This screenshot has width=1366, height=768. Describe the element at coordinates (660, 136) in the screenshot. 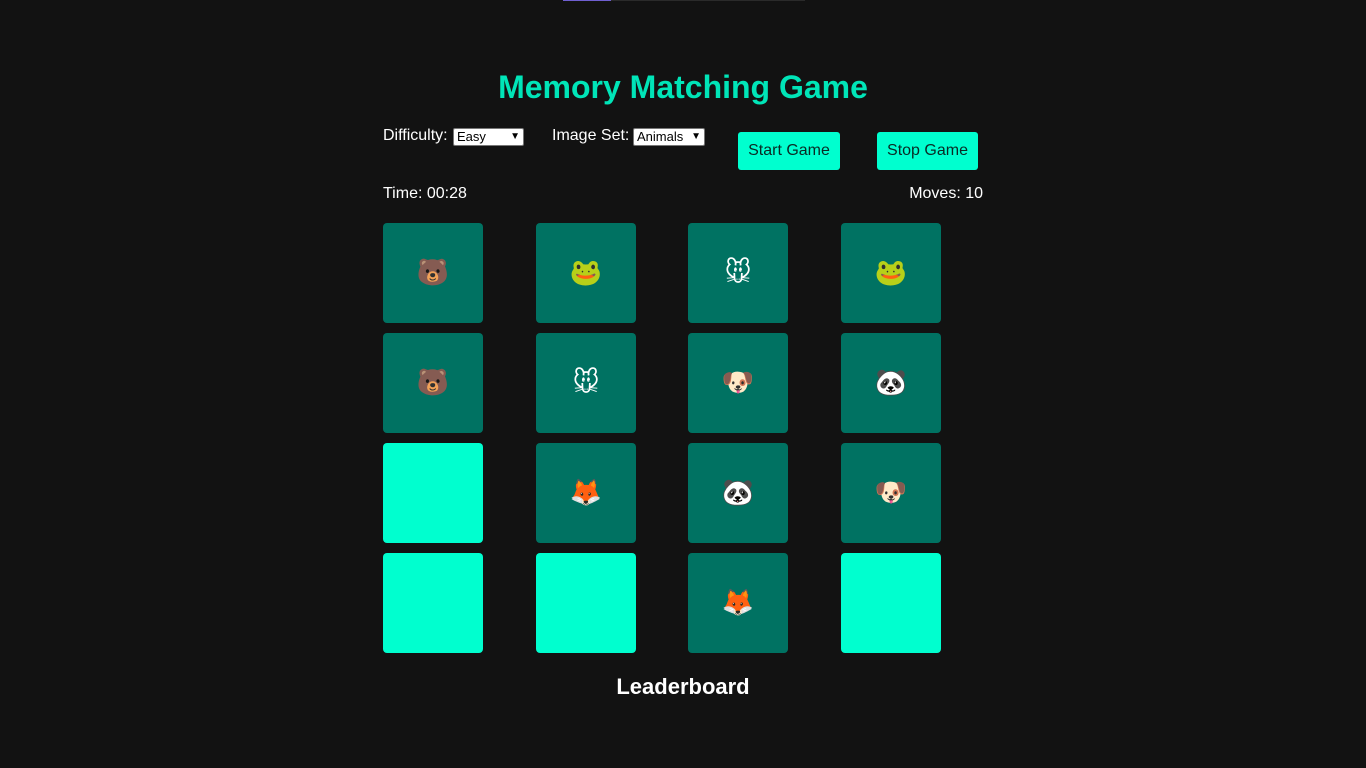

I see `image-set-select-value: Animals` at that location.